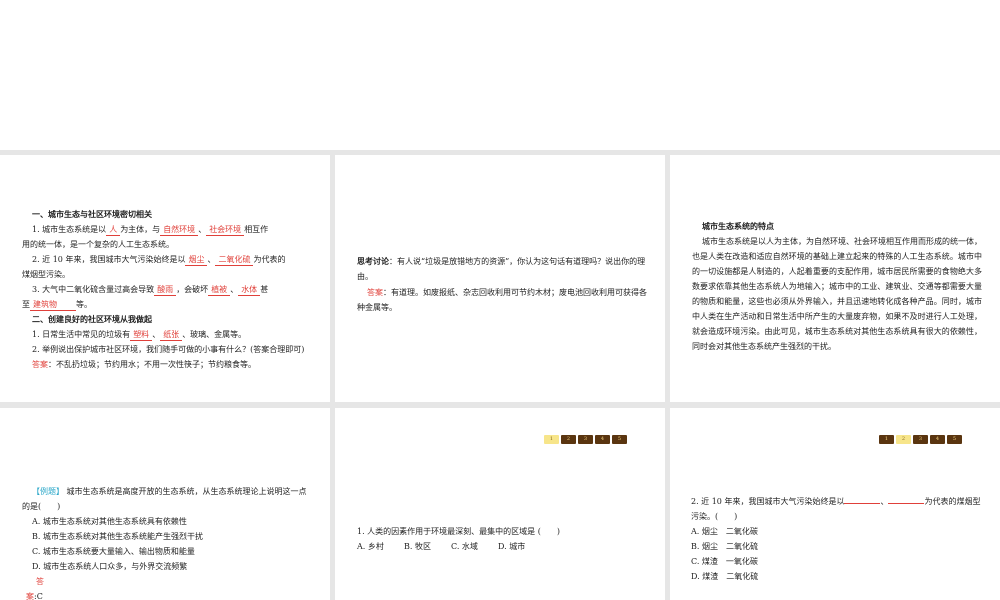  What do you see at coordinates (139, 335) in the screenshot?
I see `question-4: 1. 日常生活中常见的垃圾有 塑料、纸张 、玻璃、金属等。` at bounding box center [139, 335].